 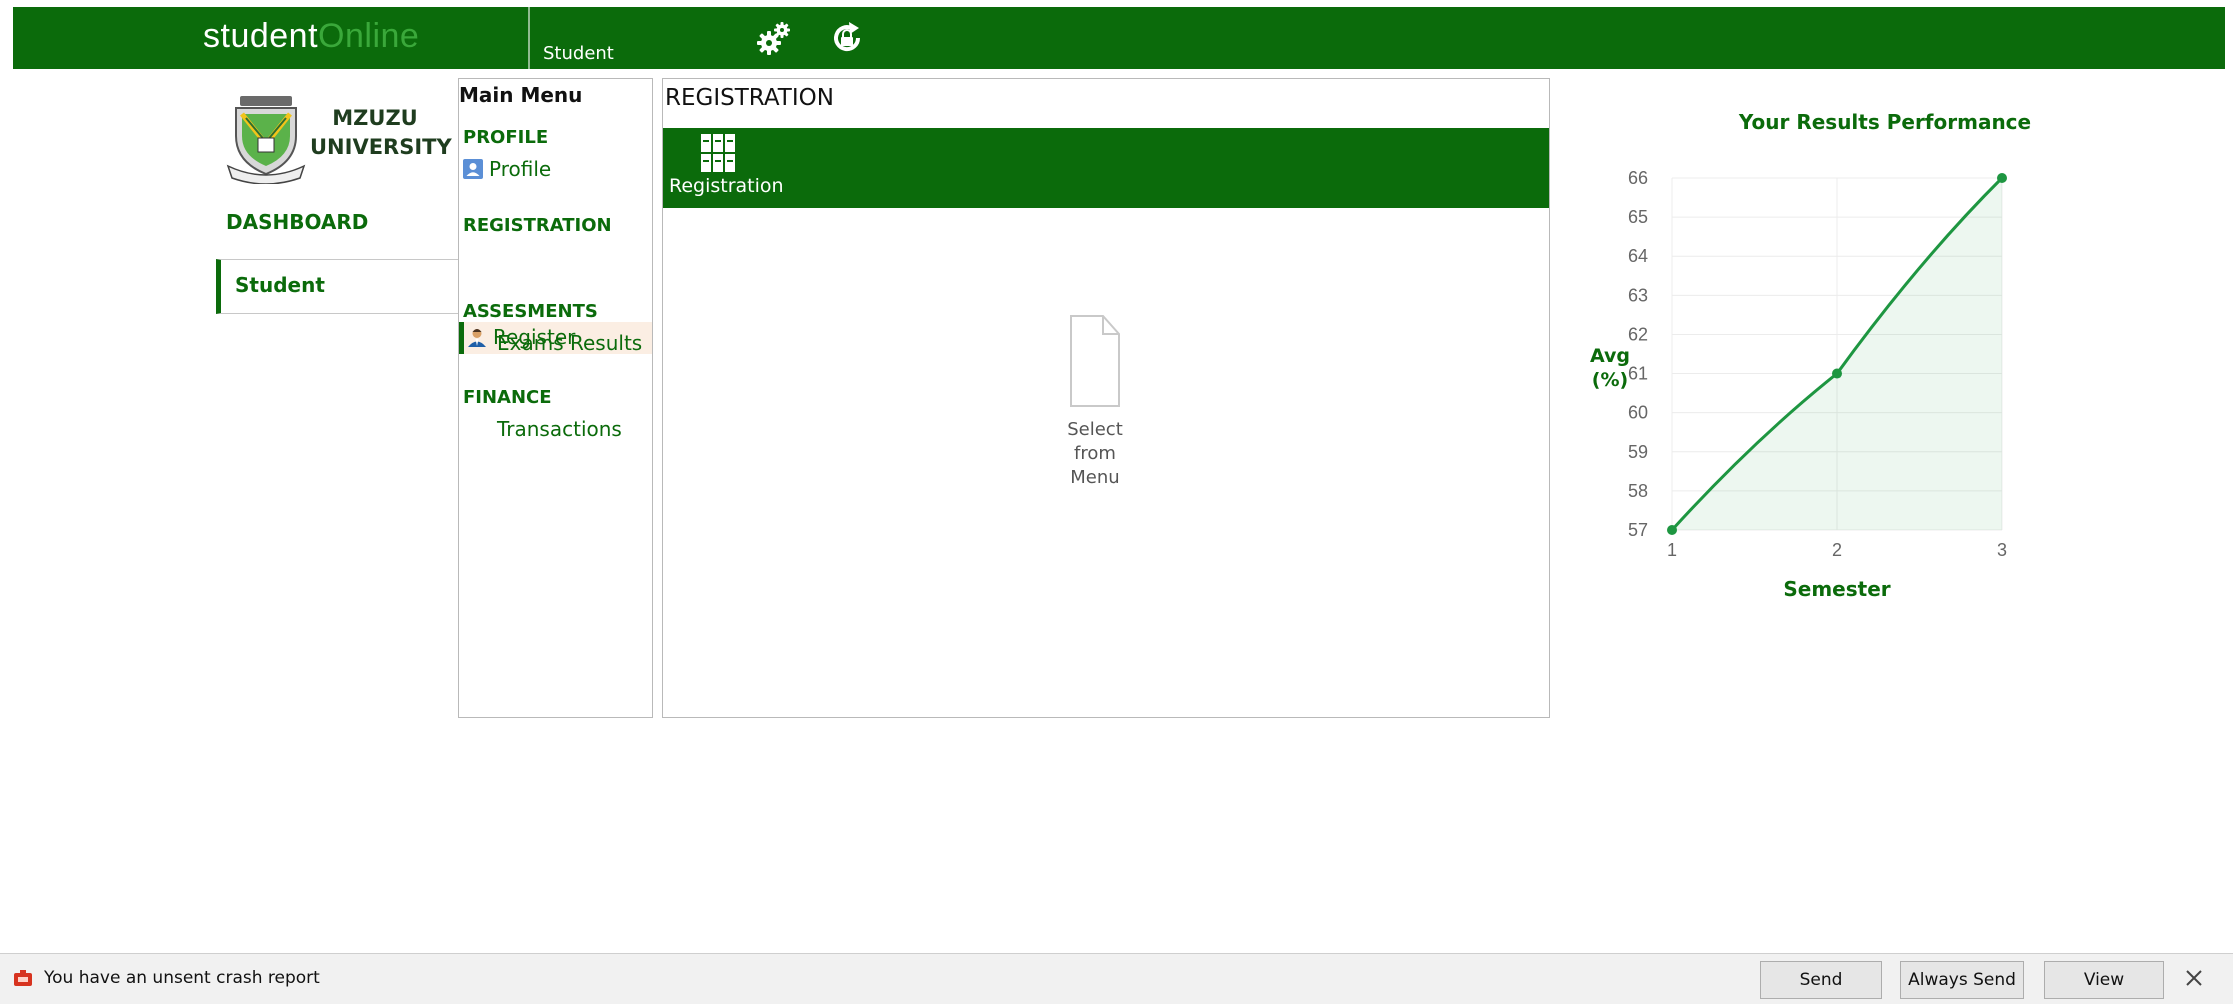 I want to click on menu-item-profile: Profile, so click(x=507, y=169).